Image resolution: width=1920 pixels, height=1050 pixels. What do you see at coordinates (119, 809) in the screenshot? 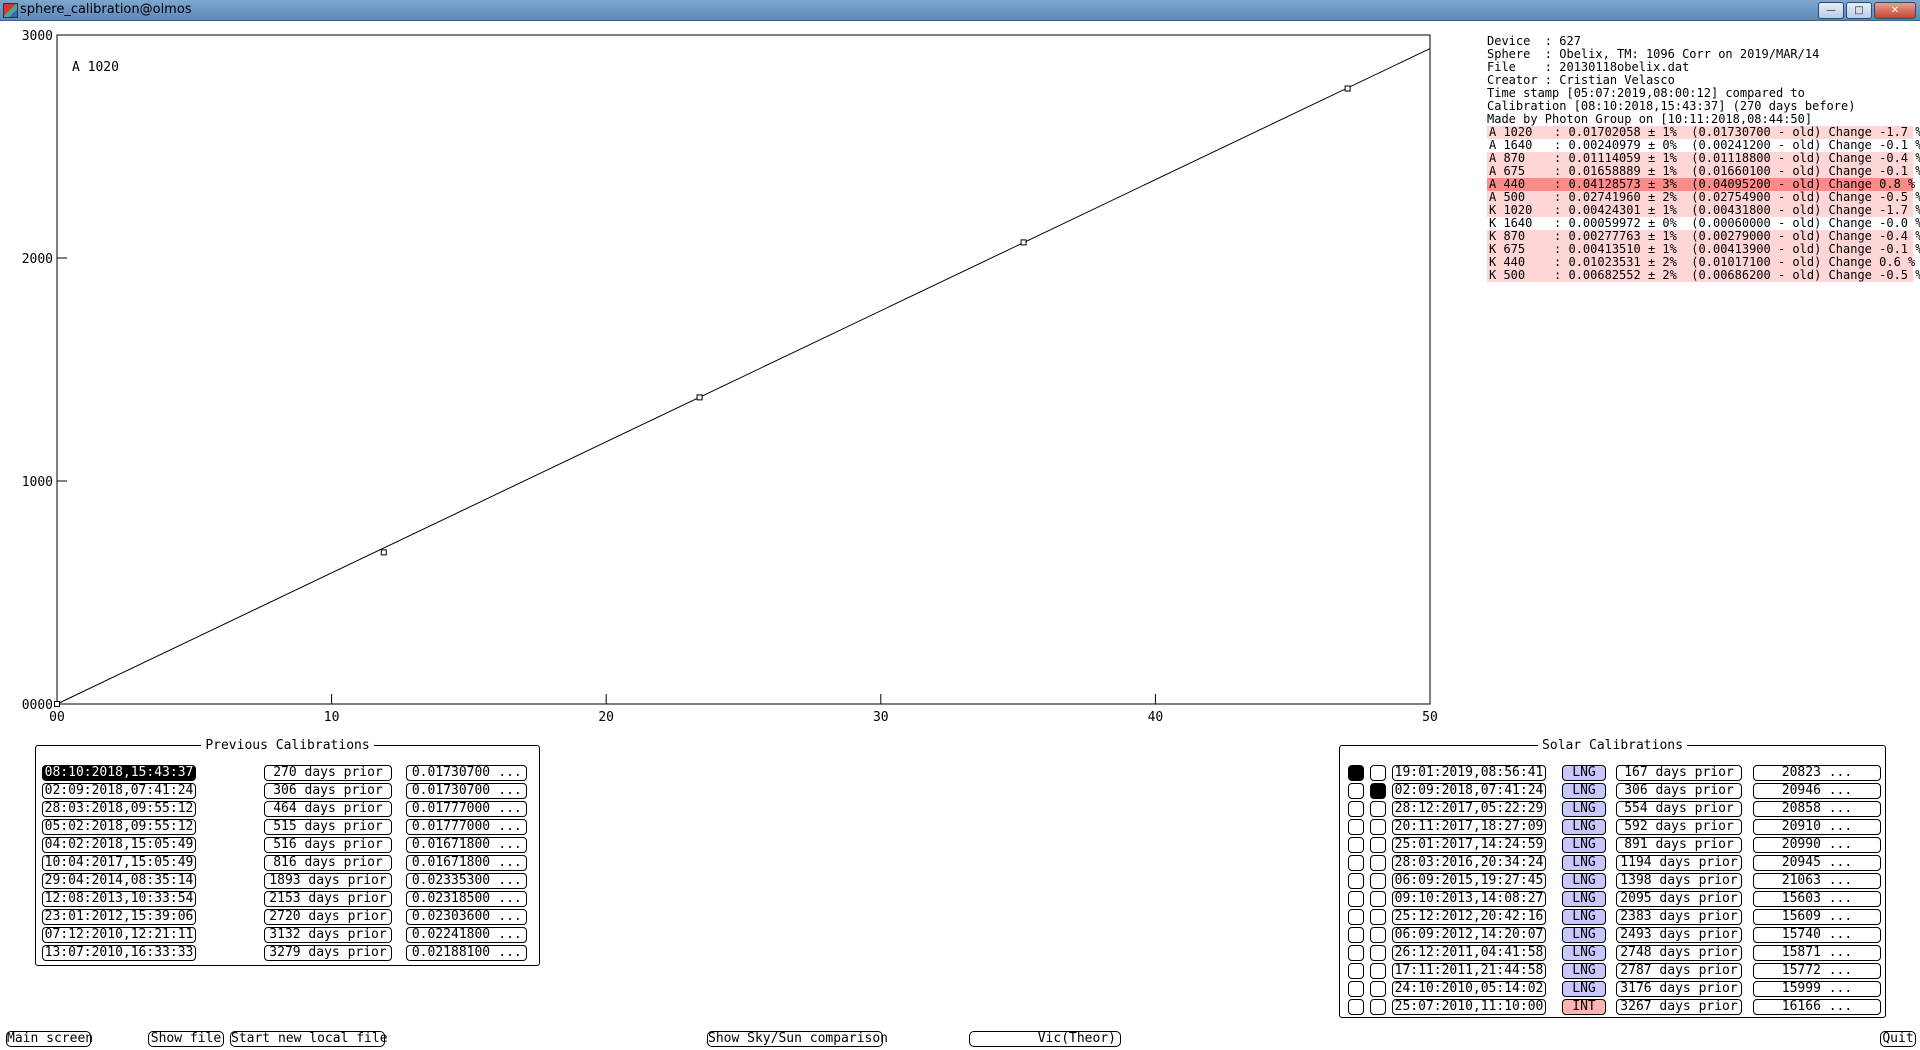
I see `previous-calibration-date: 28:03:2018,09:55:12` at bounding box center [119, 809].